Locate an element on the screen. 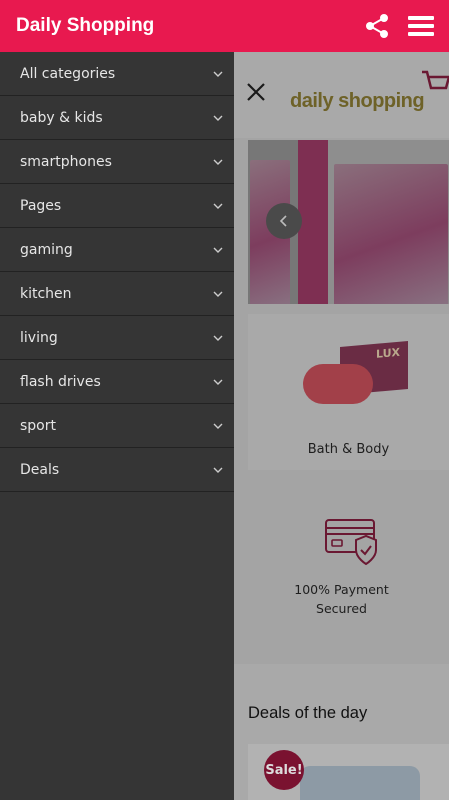 The image size is (449, 800). drawer-item-label: sport is located at coordinates (38, 425).